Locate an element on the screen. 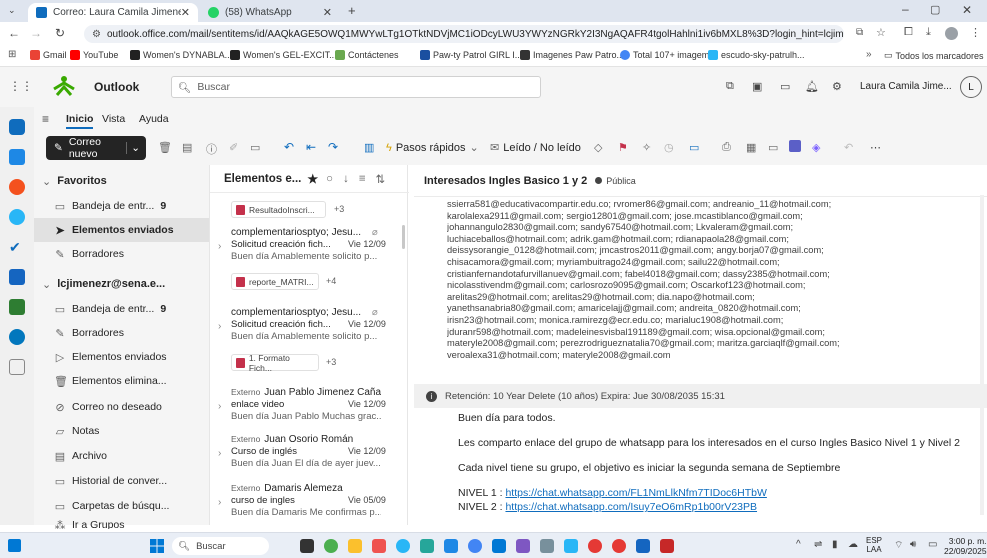 This screenshot has height=558, width=987. tray-icon: ☁ is located at coordinates (853, 544).